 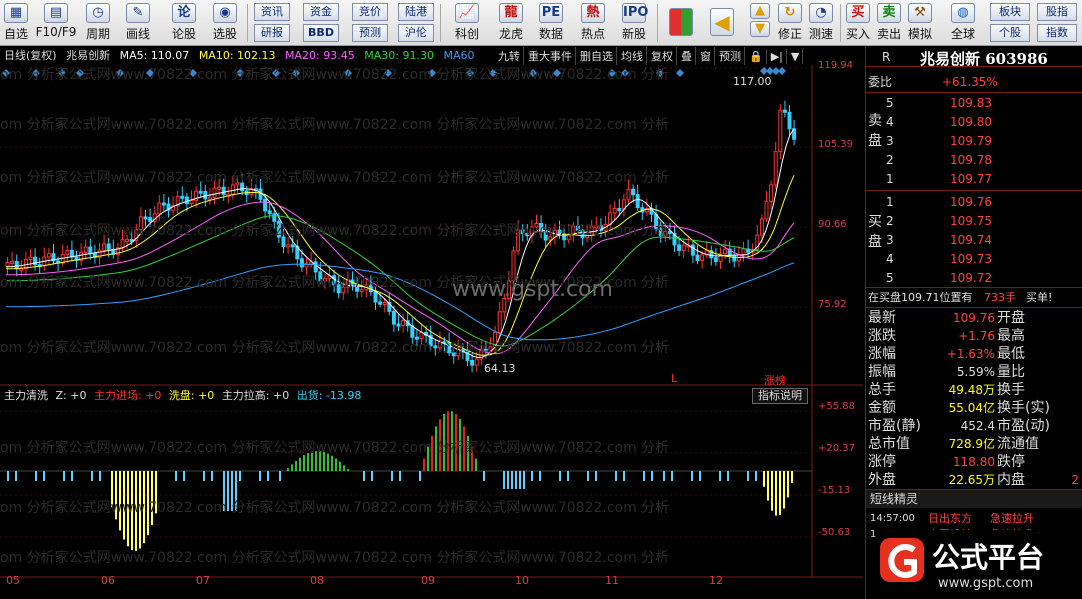 I want to click on stat-row: 市盈(静) 452.4 市盈(动), so click(x=974, y=426).